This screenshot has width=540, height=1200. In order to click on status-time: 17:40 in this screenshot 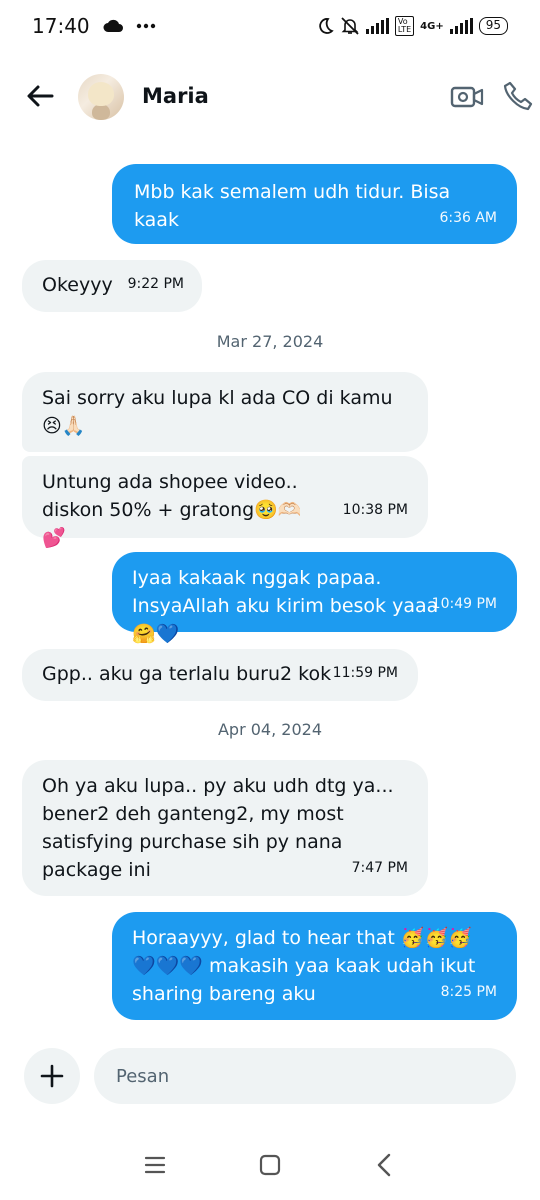, I will do `click(61, 26)`.